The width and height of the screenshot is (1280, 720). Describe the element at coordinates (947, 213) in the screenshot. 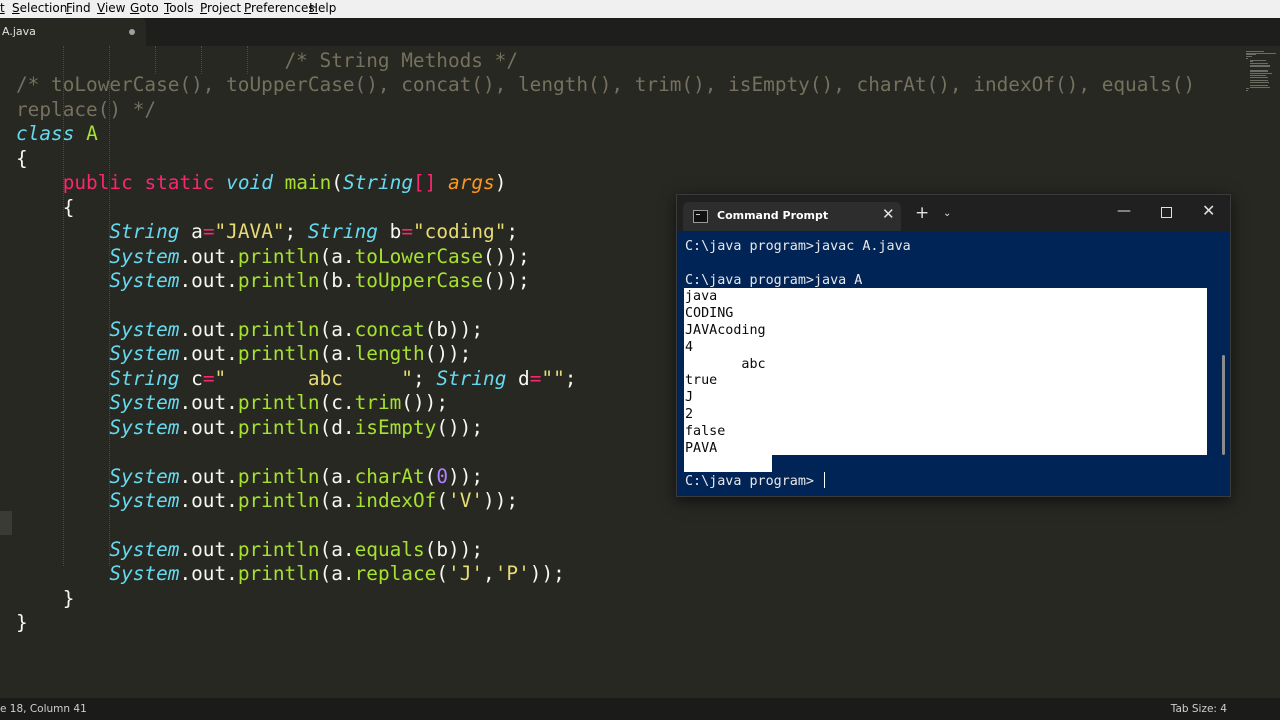

I see `chevron-down-icon: ⌄` at that location.